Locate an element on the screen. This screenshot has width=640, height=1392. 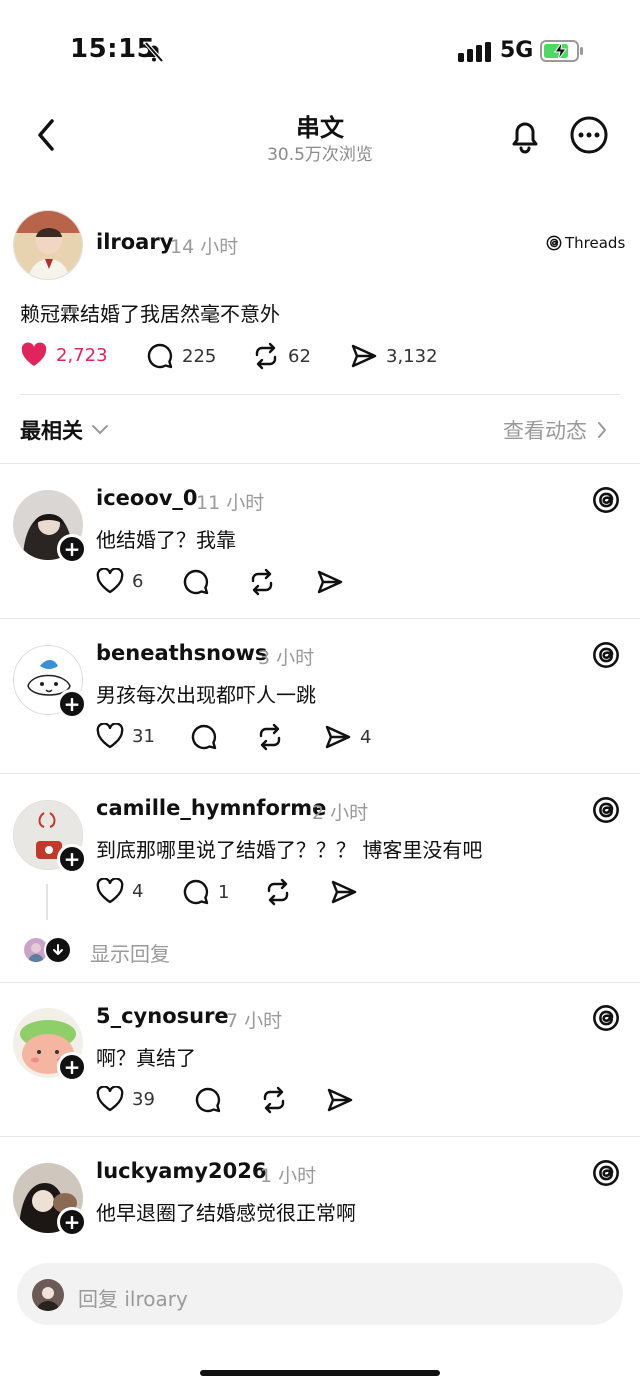
post-comment-count: 225 is located at coordinates (199, 356).